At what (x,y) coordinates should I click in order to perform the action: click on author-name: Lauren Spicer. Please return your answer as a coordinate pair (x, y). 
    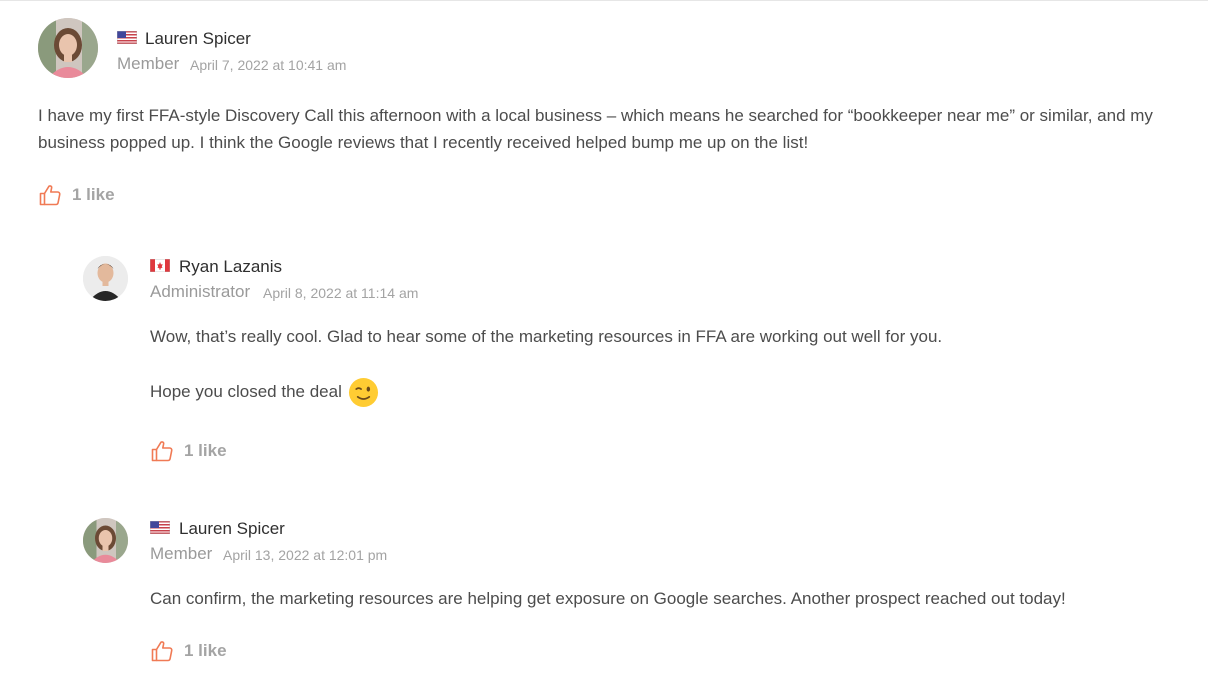
    Looking at the image, I should click on (232, 529).